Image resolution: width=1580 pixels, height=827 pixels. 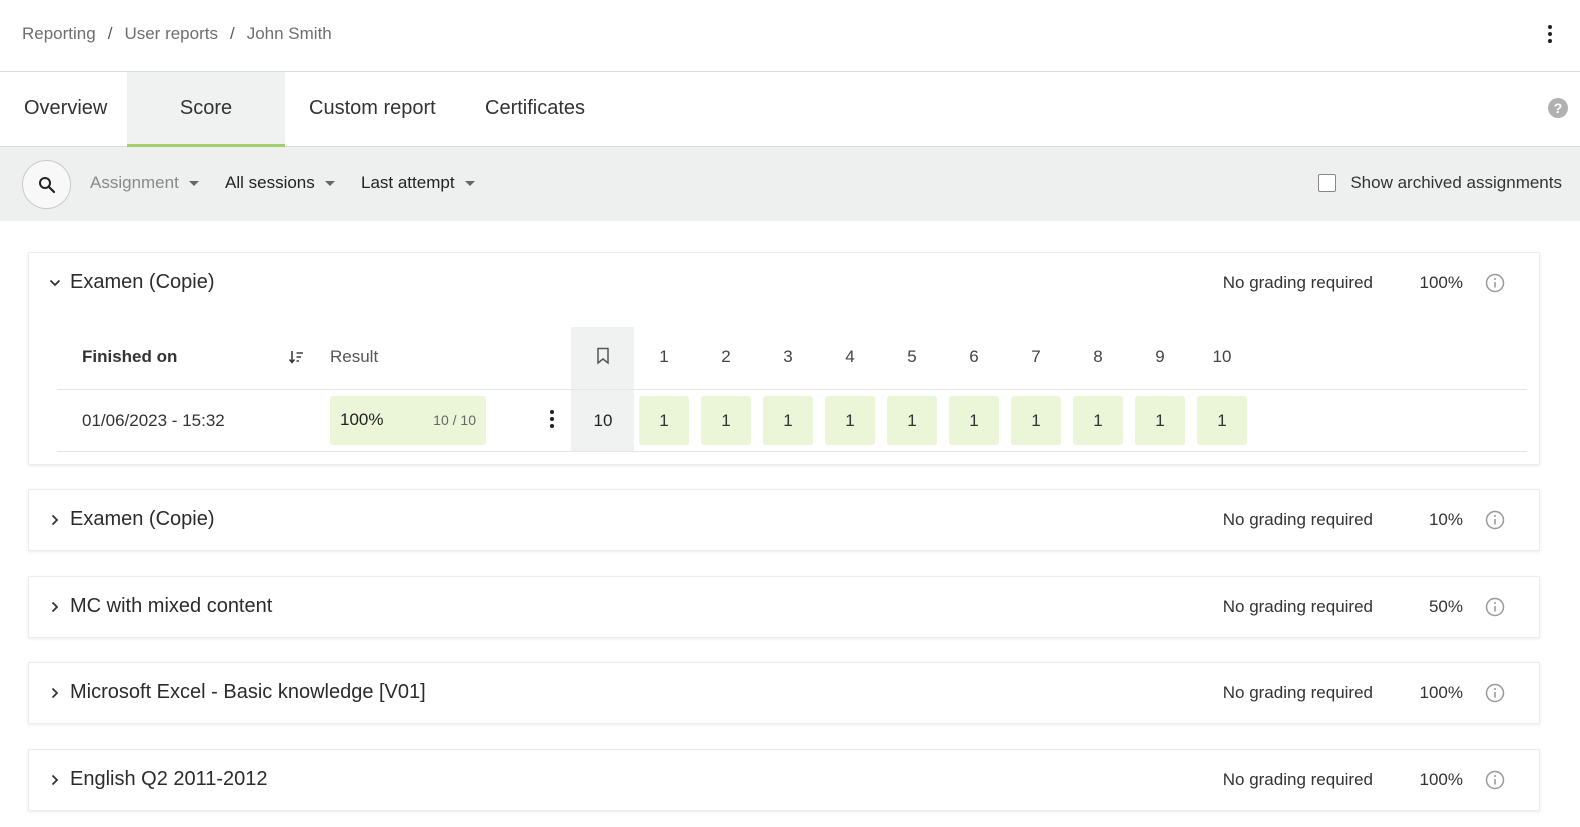 I want to click on assignment-card-header: Examen (Copie) No grading required 100%, so click(x=784, y=284).